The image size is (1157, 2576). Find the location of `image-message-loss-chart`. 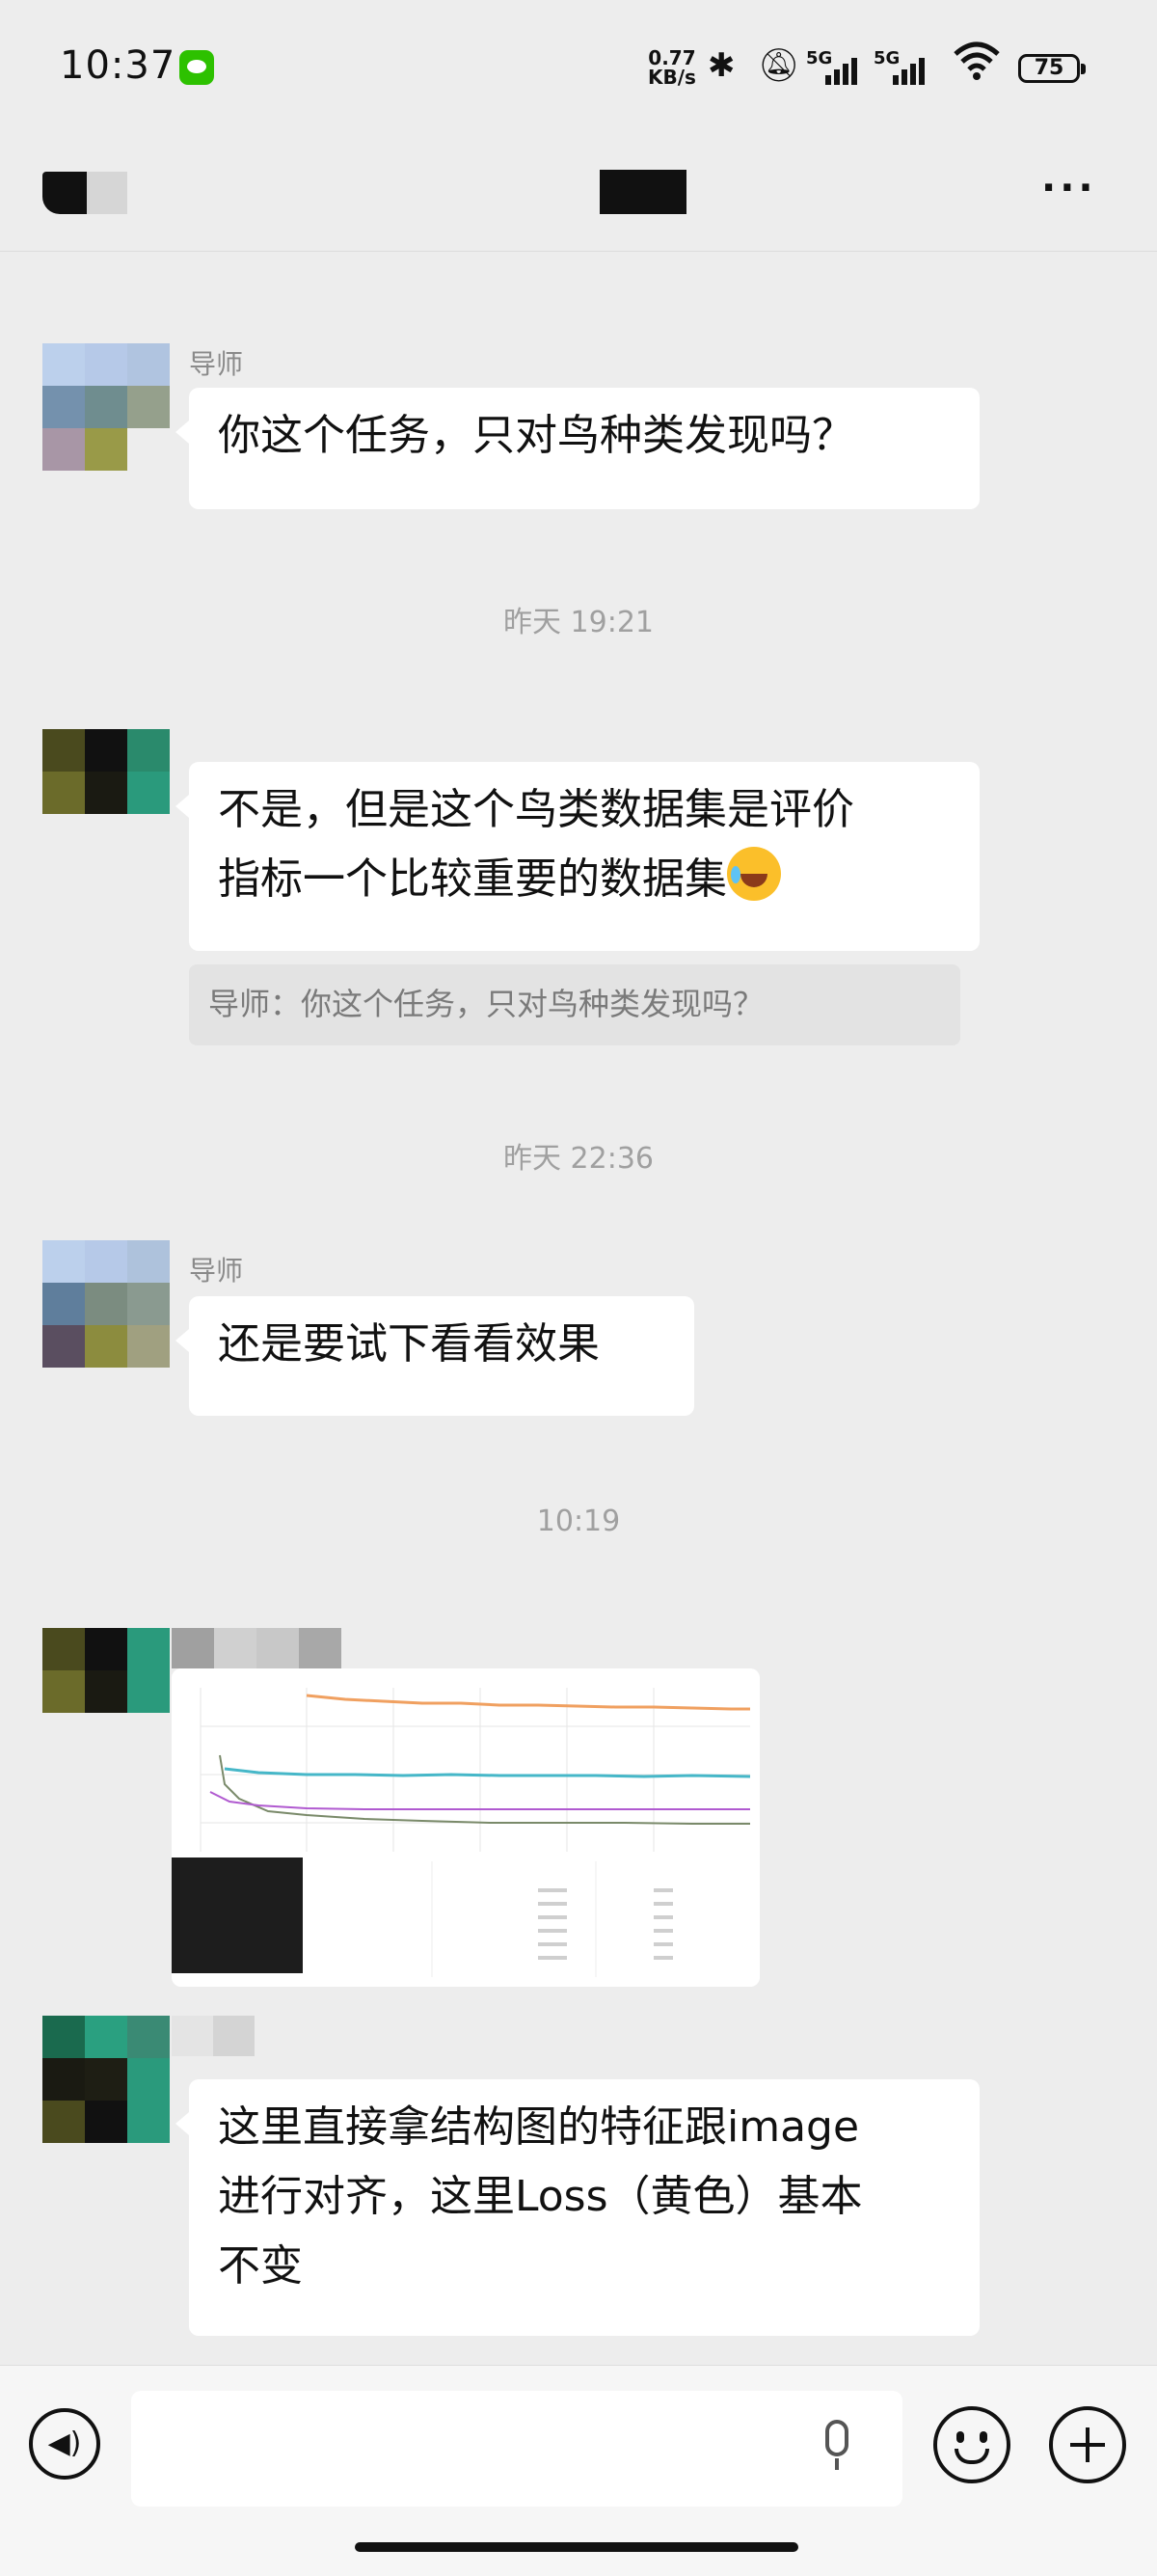

image-message-loss-chart is located at coordinates (466, 1827).